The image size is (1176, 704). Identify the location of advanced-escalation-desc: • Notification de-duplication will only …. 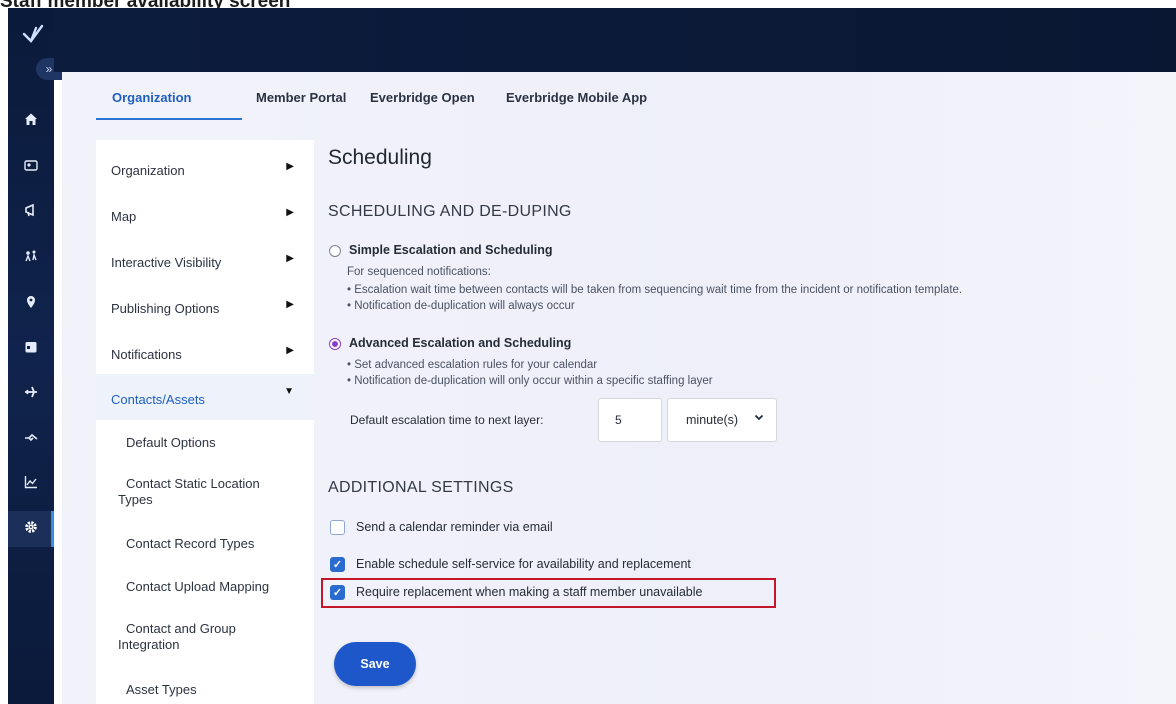
(530, 381).